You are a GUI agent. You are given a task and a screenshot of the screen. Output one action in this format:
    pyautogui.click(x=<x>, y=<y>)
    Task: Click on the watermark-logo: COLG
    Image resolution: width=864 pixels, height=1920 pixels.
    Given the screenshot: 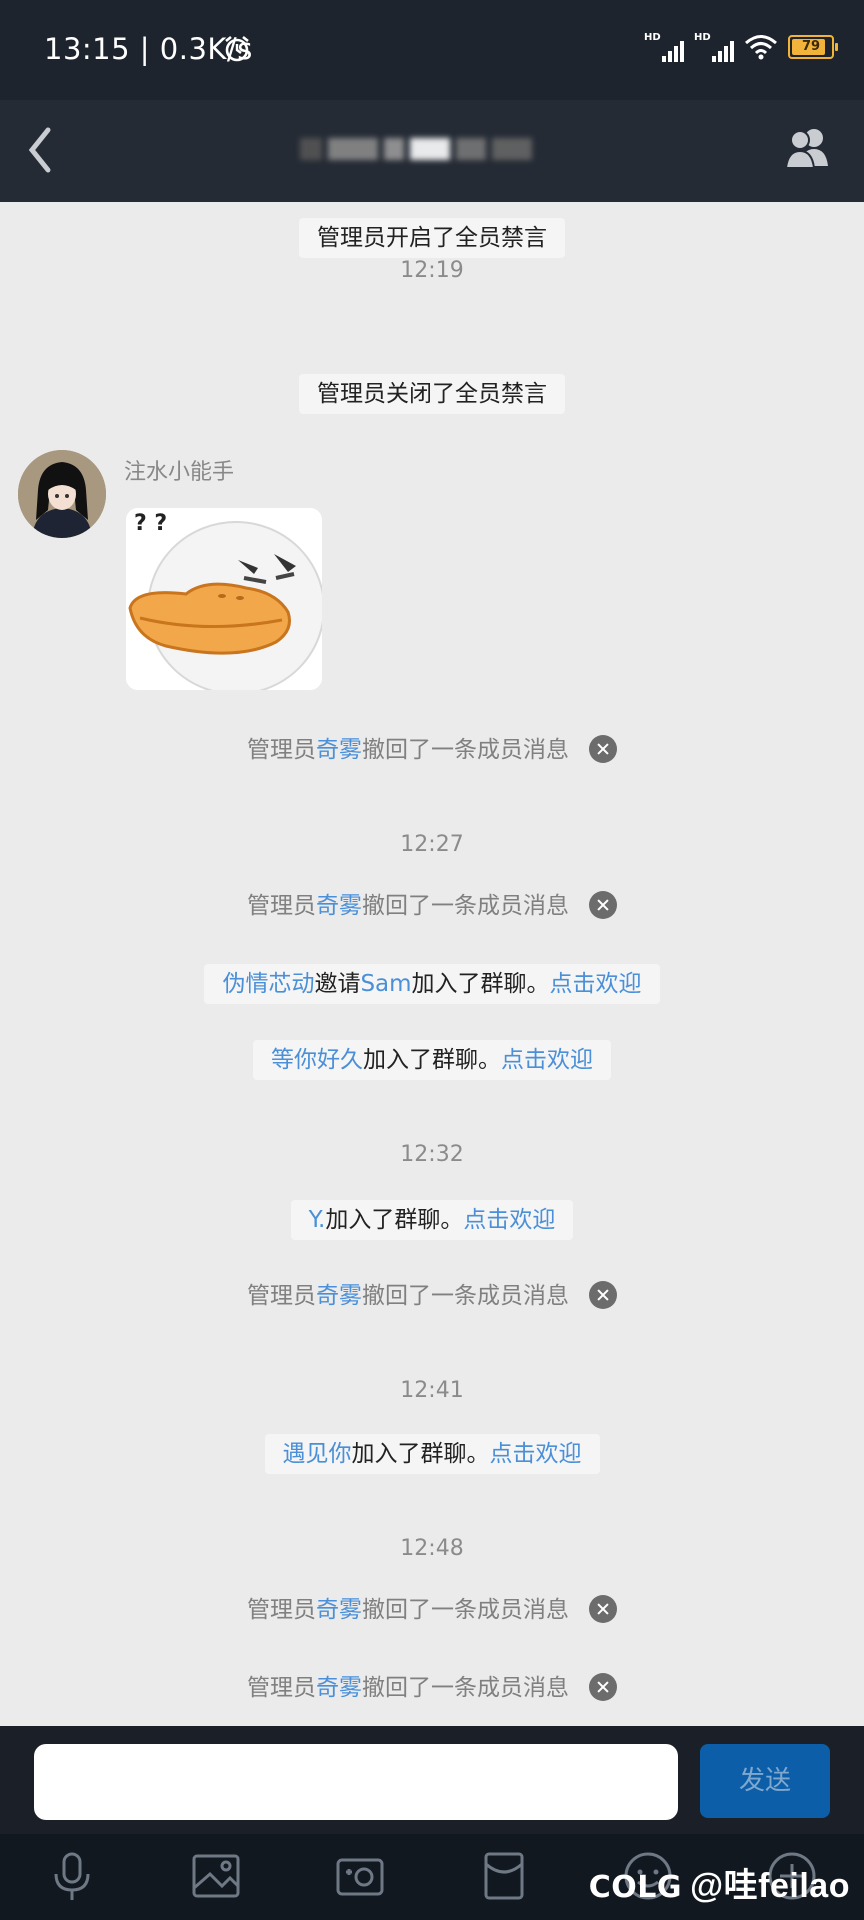 What is the action you would take?
    pyautogui.click(x=635, y=1887)
    